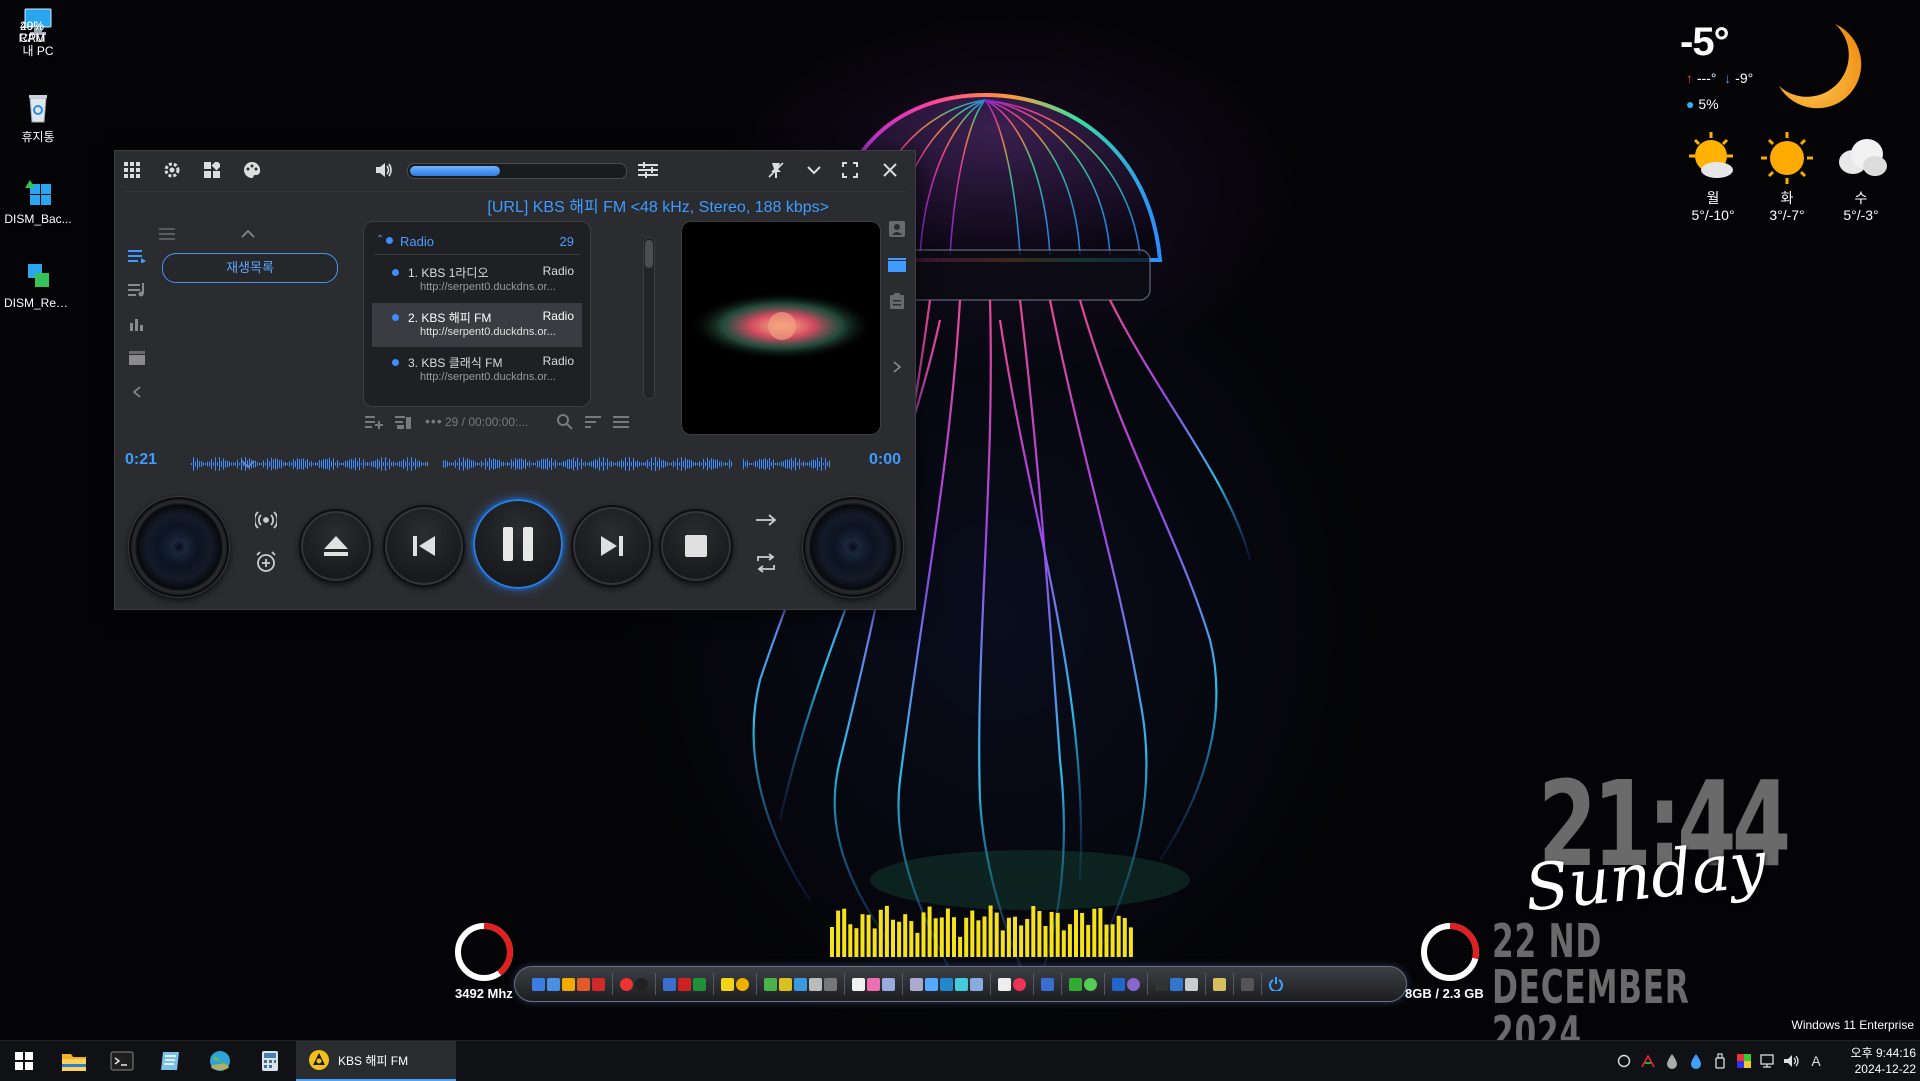  Describe the element at coordinates (137, 324) in the screenshot. I see `bar-chart-icon` at that location.